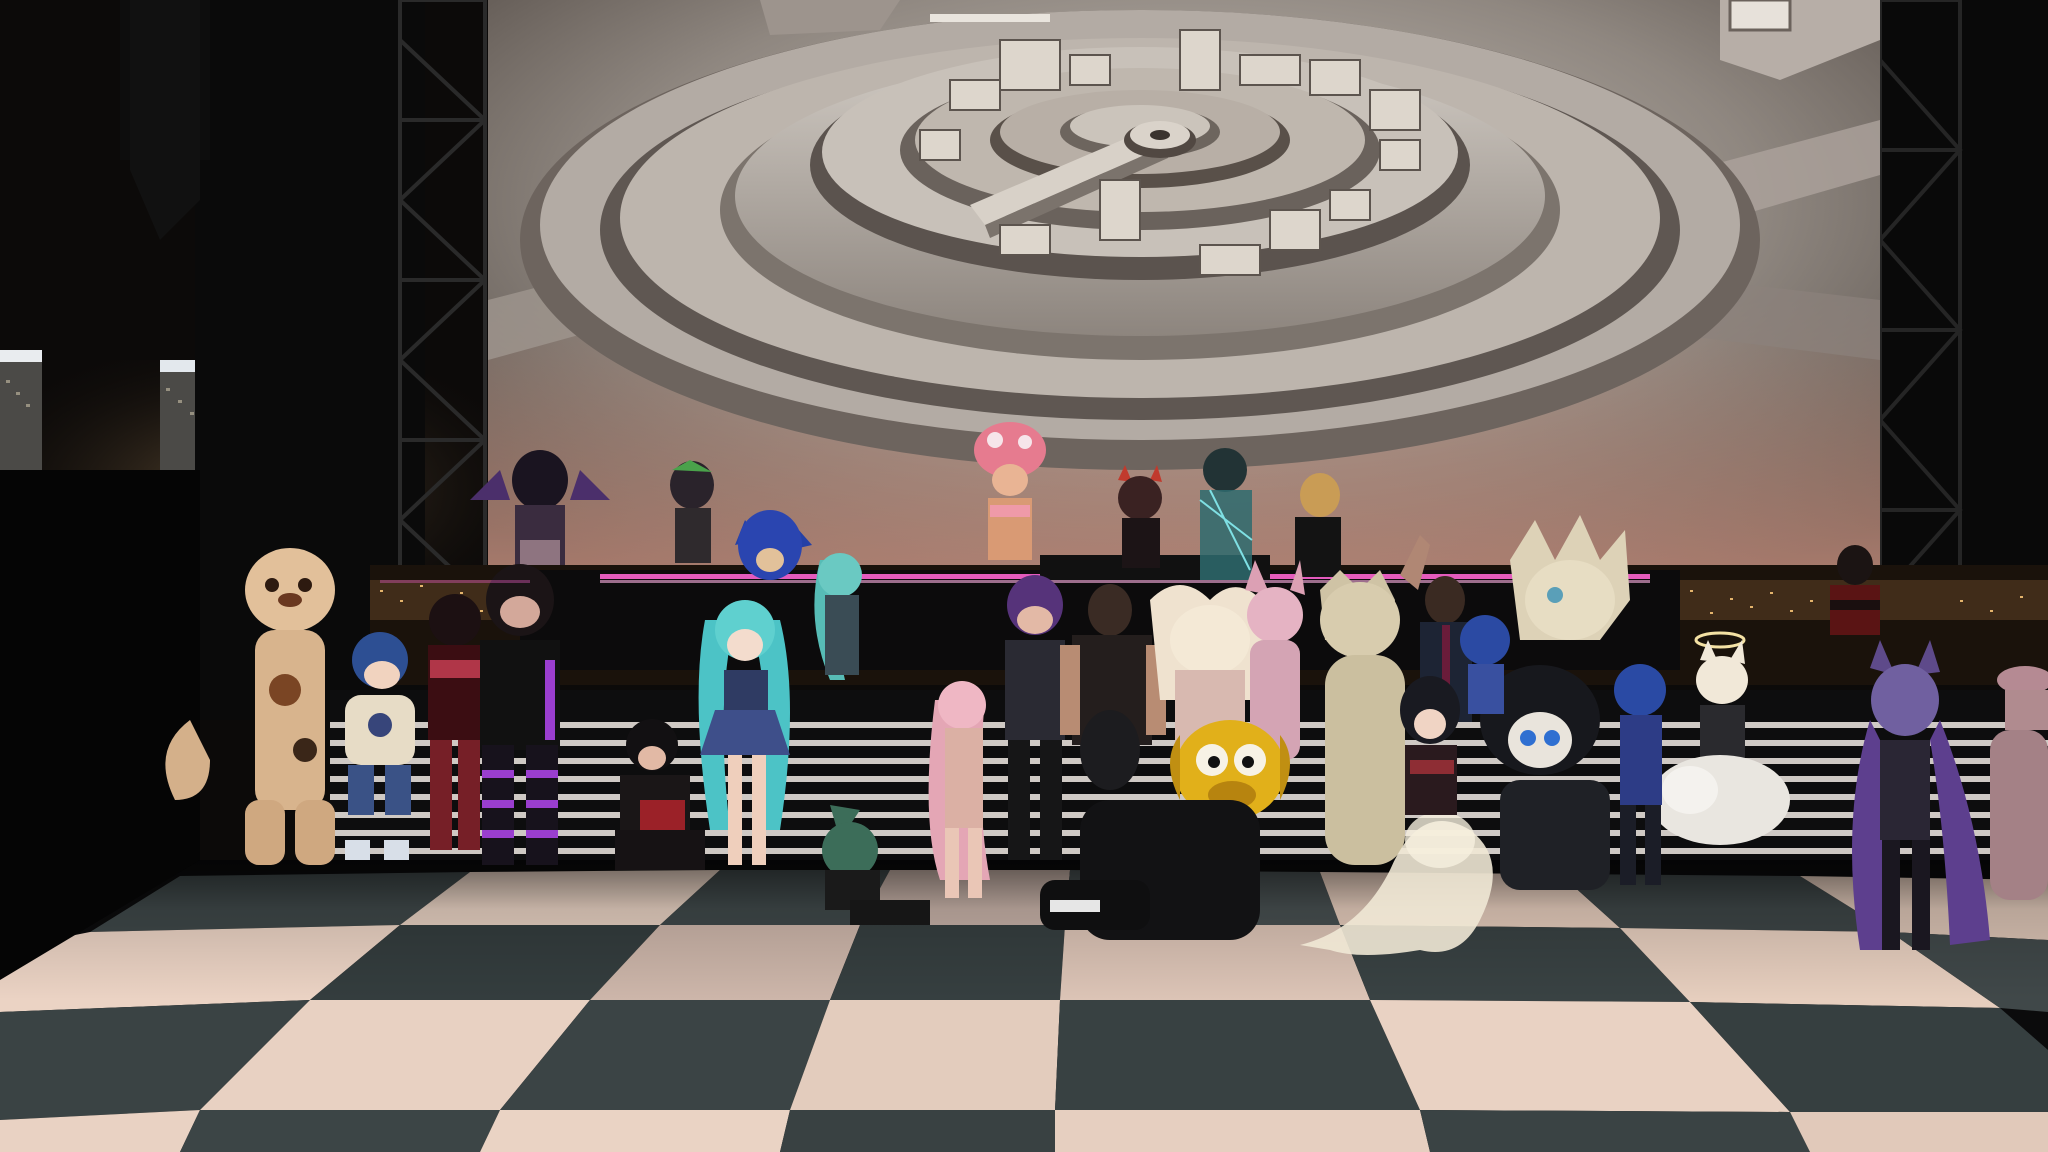 The image size is (2048, 1152). I want to click on avatar-white-sleeping-creature, so click(1720, 800).